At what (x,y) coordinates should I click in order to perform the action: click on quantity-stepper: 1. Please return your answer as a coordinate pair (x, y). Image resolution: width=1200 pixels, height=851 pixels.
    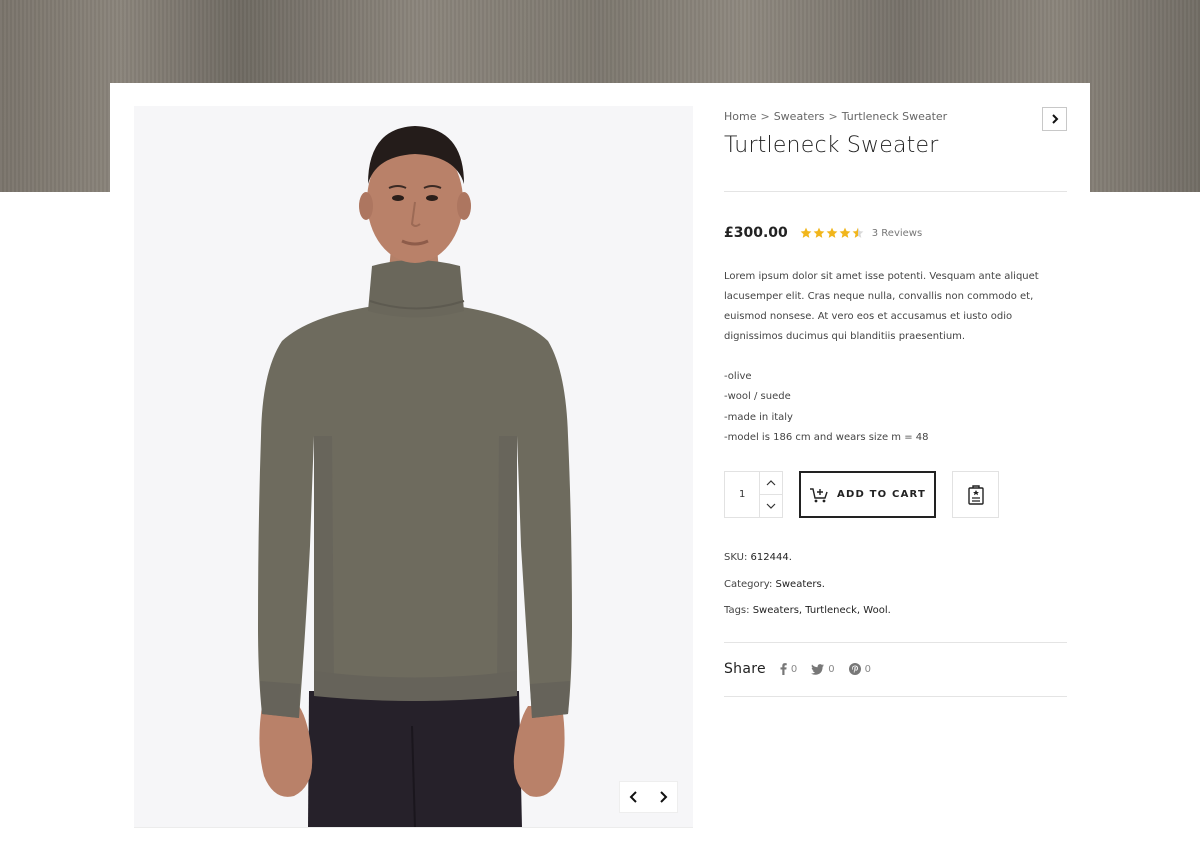
    Looking at the image, I should click on (753, 494).